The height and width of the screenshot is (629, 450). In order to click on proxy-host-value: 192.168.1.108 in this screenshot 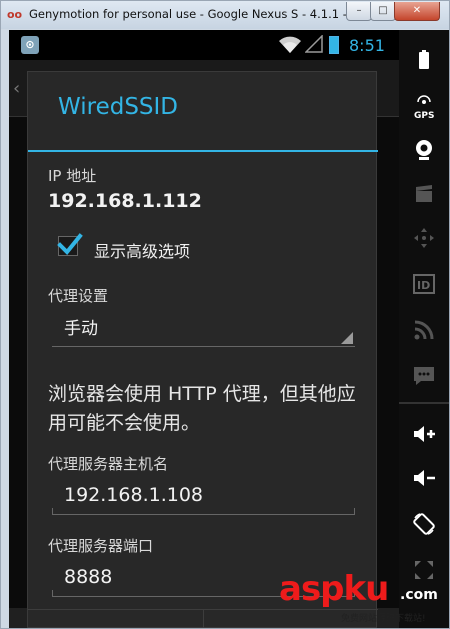, I will do `click(134, 495)`.